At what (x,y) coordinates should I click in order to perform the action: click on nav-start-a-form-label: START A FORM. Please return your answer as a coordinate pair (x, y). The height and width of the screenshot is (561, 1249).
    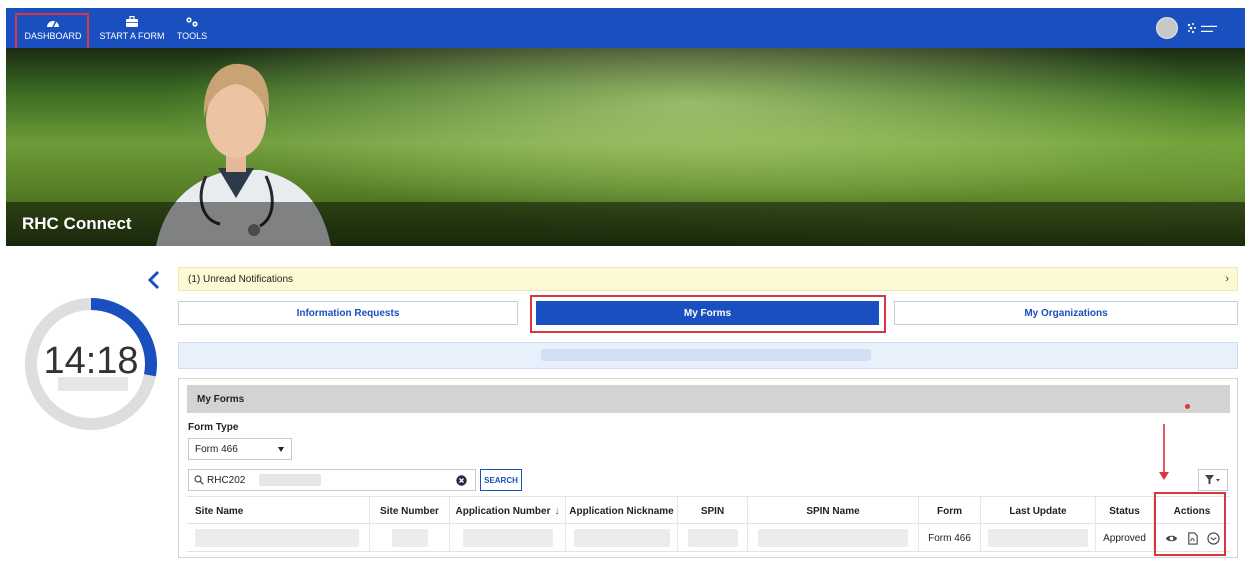
    Looking at the image, I should click on (132, 35).